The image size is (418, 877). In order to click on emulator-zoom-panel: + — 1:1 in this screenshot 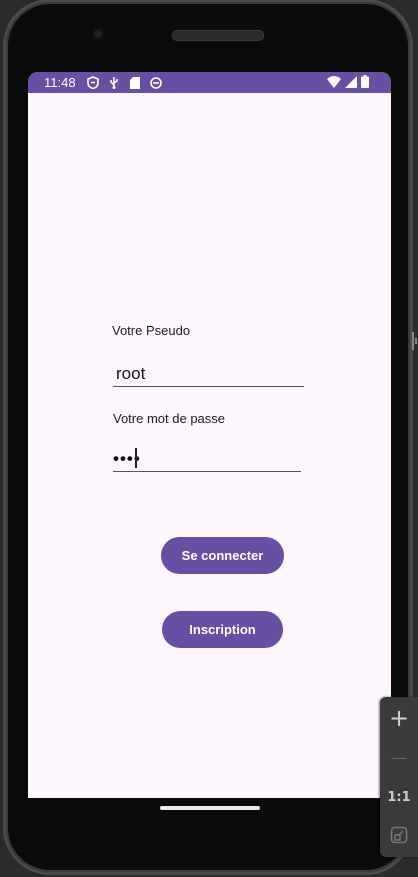, I will do `click(399, 777)`.